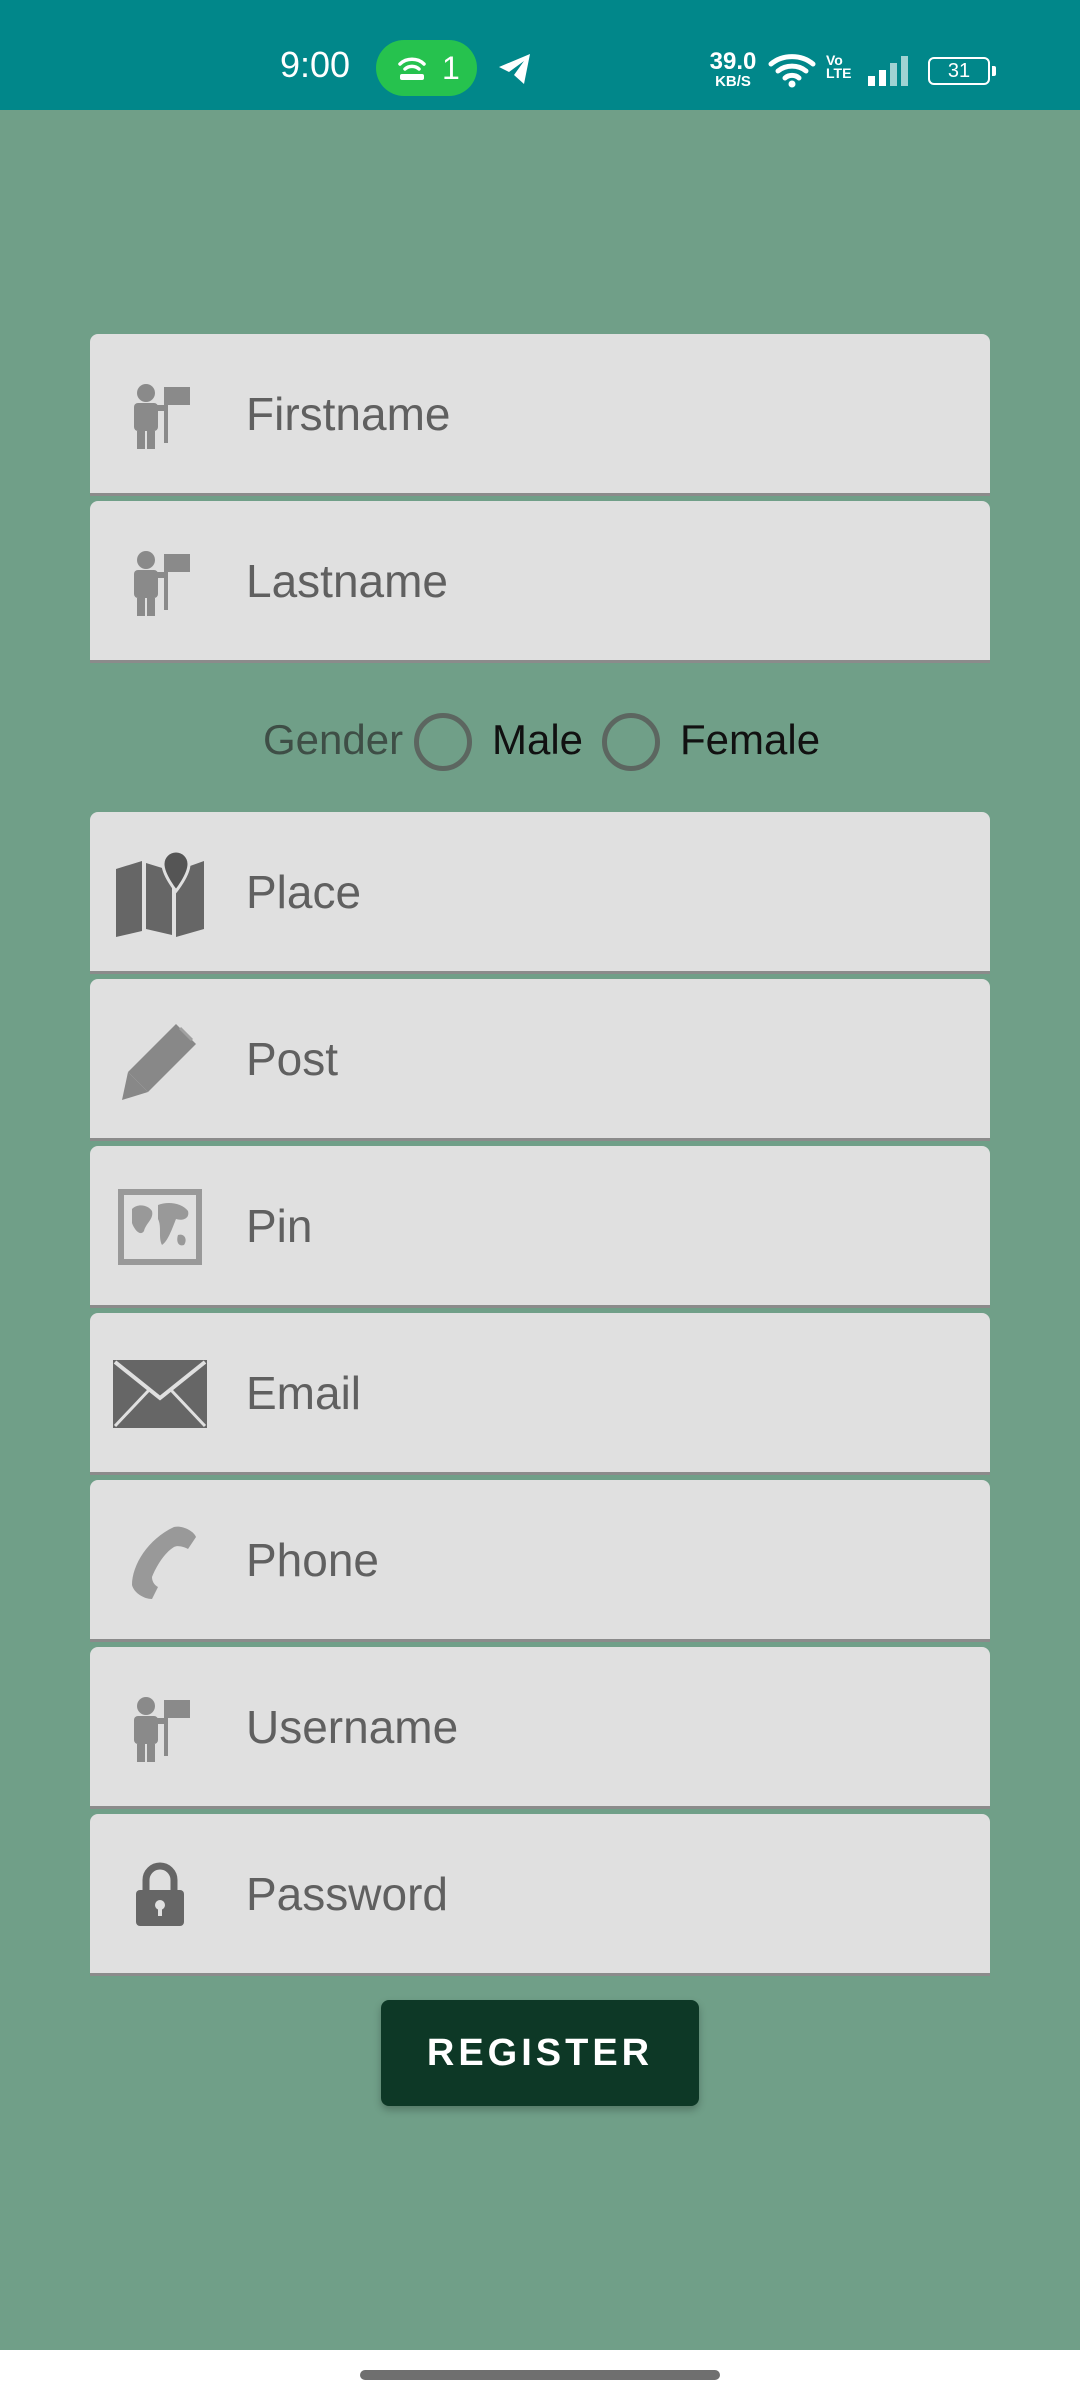  What do you see at coordinates (315, 64) in the screenshot?
I see `status-time: 9:00` at bounding box center [315, 64].